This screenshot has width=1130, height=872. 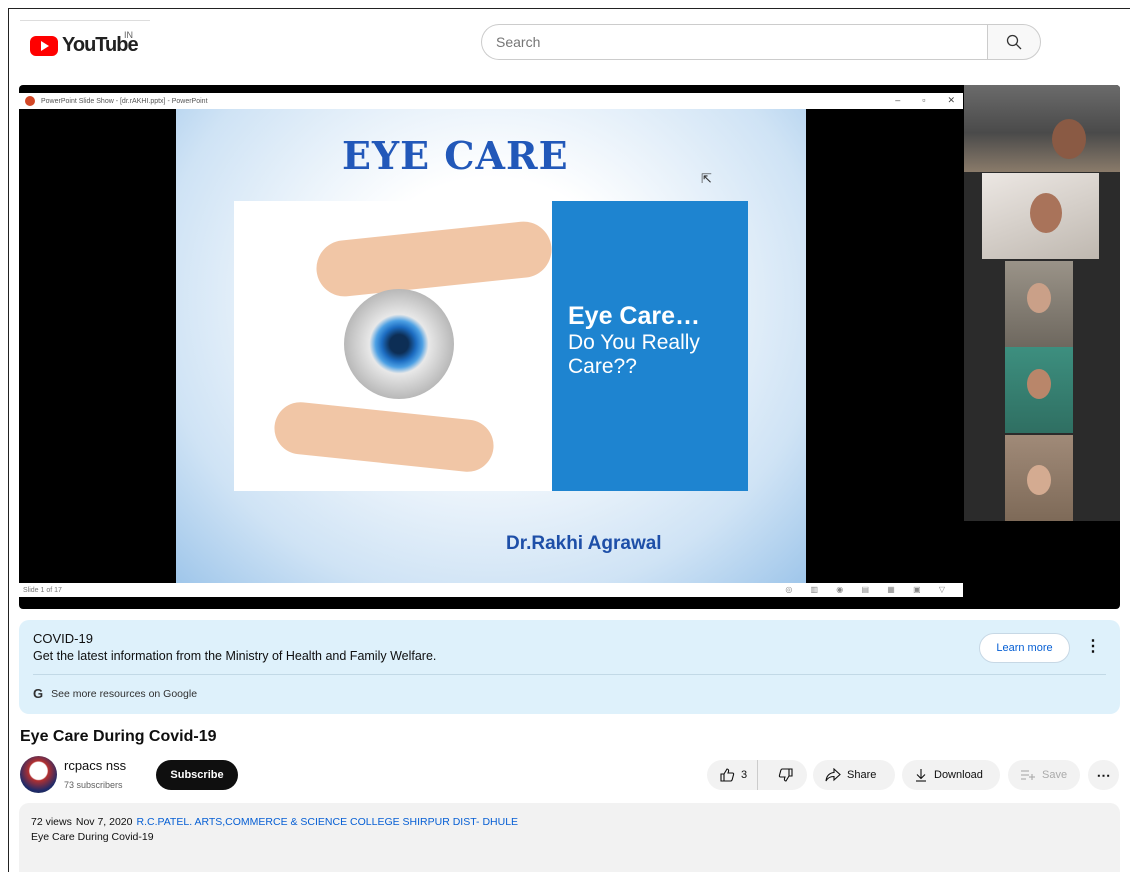 I want to click on share-icon, so click(x=833, y=775).